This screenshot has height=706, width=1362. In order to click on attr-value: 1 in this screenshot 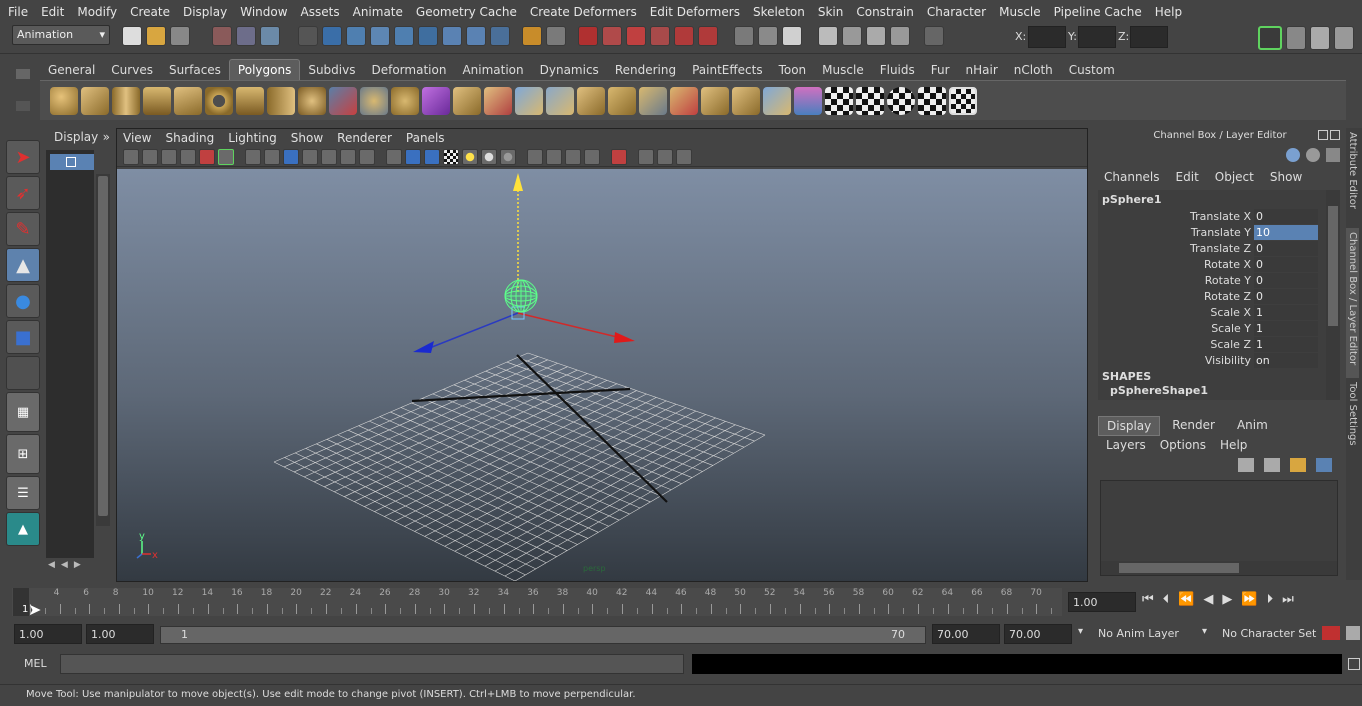, I will do `click(1286, 328)`.